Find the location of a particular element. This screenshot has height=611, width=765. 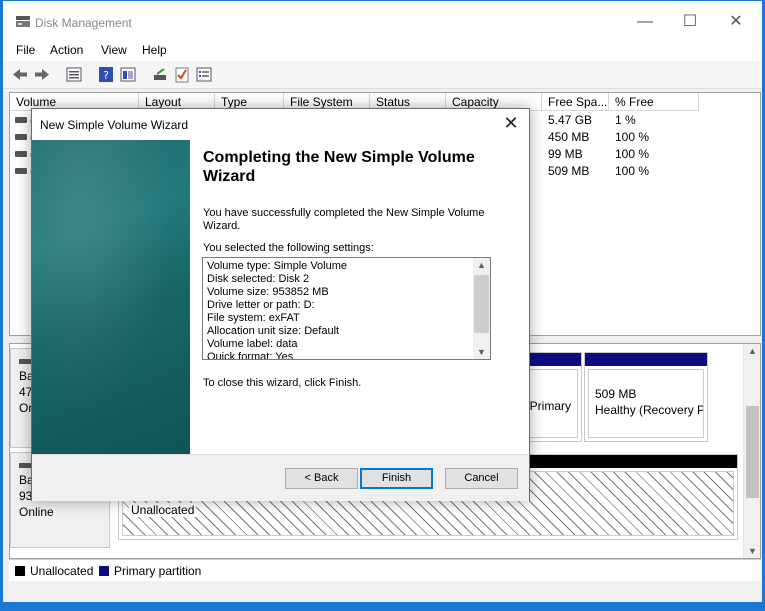

settings-scroll-up-icon: ▲ is located at coordinates (481, 265).